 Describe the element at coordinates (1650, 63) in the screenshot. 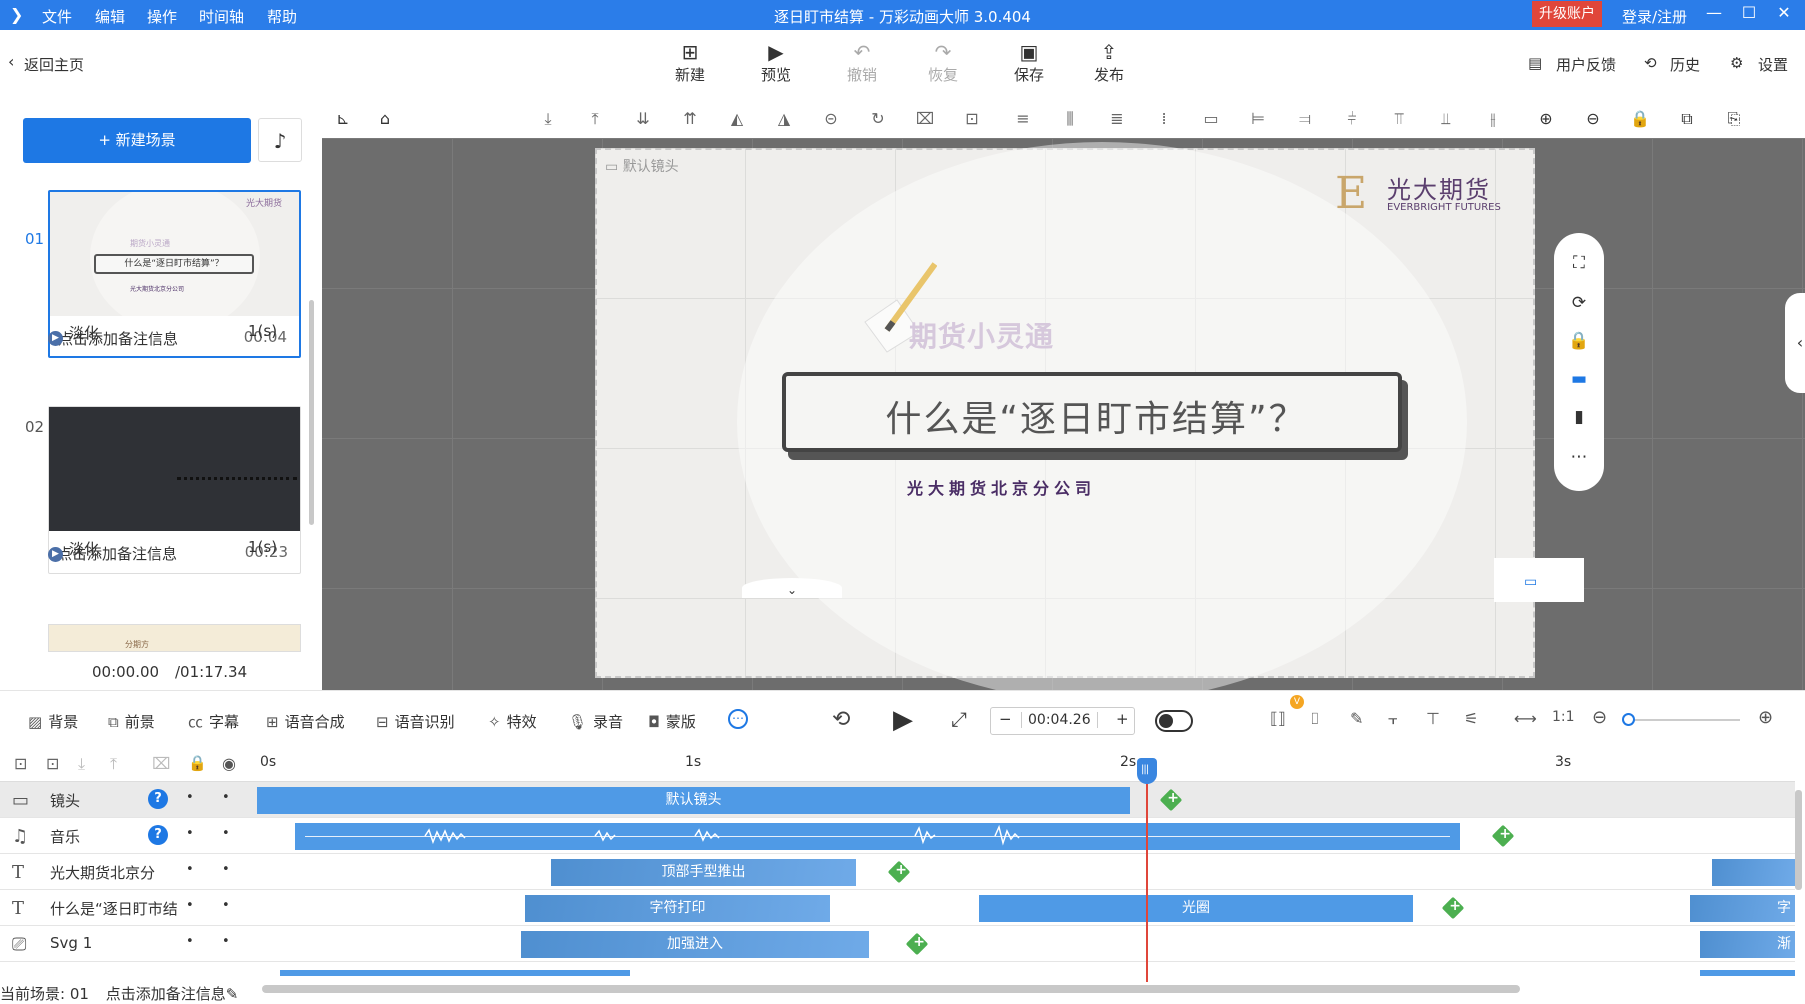

I see `history-icon: ⟲` at that location.